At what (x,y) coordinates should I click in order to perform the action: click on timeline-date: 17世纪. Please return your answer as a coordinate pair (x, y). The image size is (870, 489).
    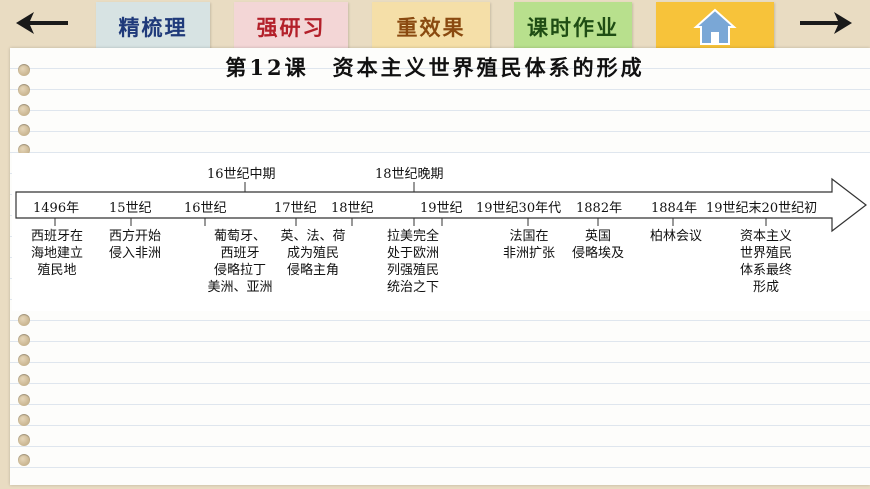
    Looking at the image, I should click on (295, 208).